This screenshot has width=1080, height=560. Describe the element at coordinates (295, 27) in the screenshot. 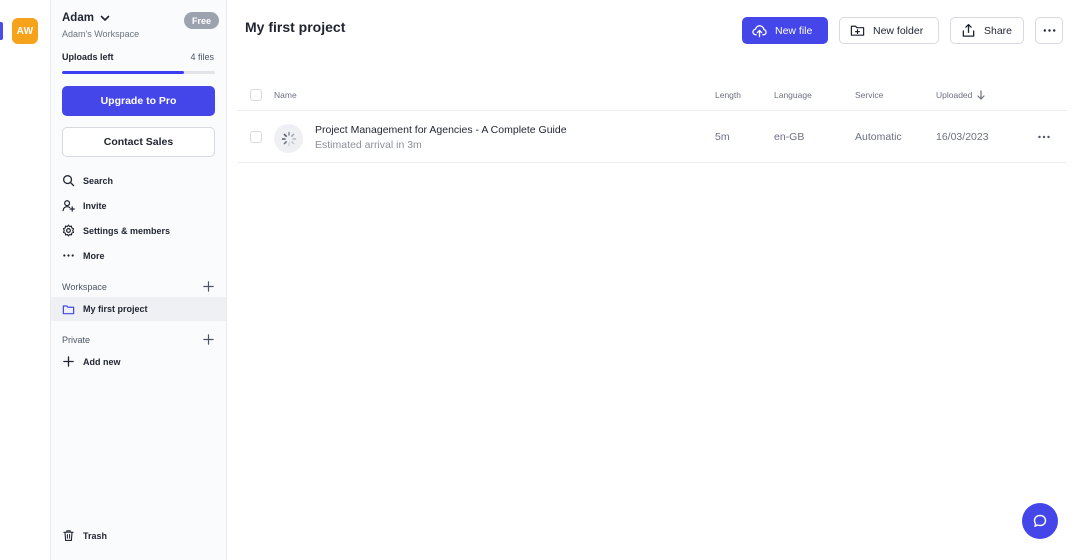

I see `page-title: My first project` at that location.